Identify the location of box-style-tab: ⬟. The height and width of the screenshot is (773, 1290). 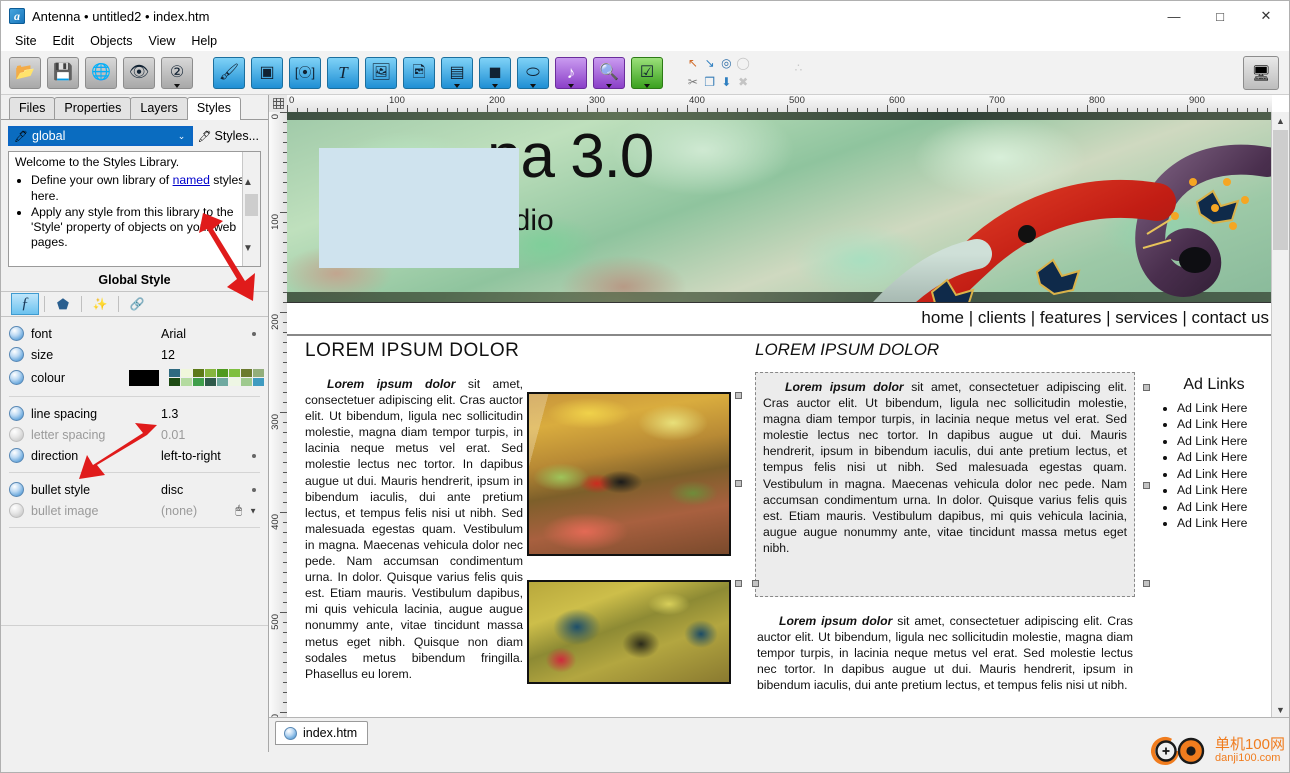
(63, 304).